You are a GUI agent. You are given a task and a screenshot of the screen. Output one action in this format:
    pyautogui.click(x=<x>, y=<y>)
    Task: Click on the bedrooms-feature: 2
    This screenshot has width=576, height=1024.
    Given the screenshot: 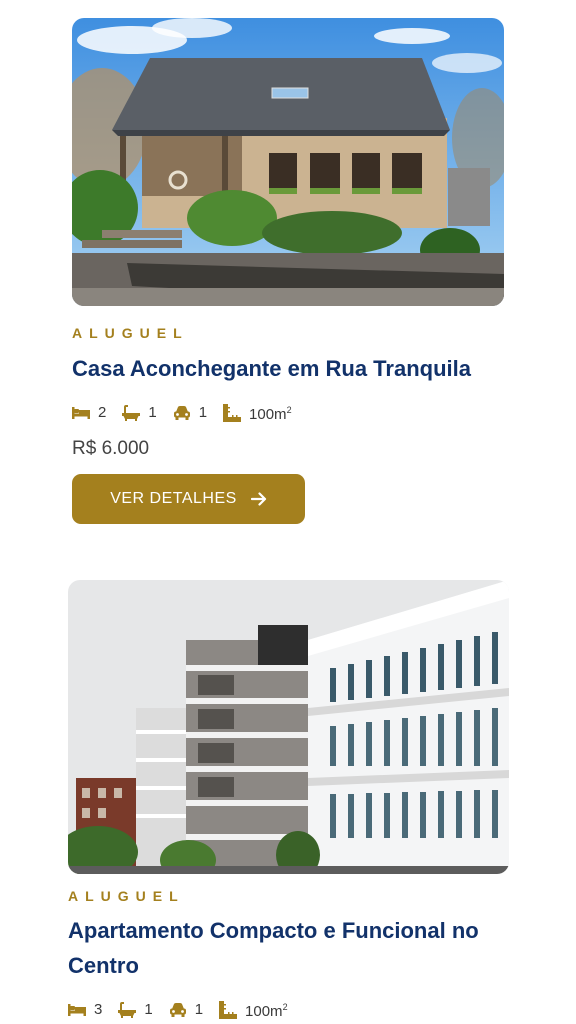 What is the action you would take?
    pyautogui.click(x=89, y=413)
    